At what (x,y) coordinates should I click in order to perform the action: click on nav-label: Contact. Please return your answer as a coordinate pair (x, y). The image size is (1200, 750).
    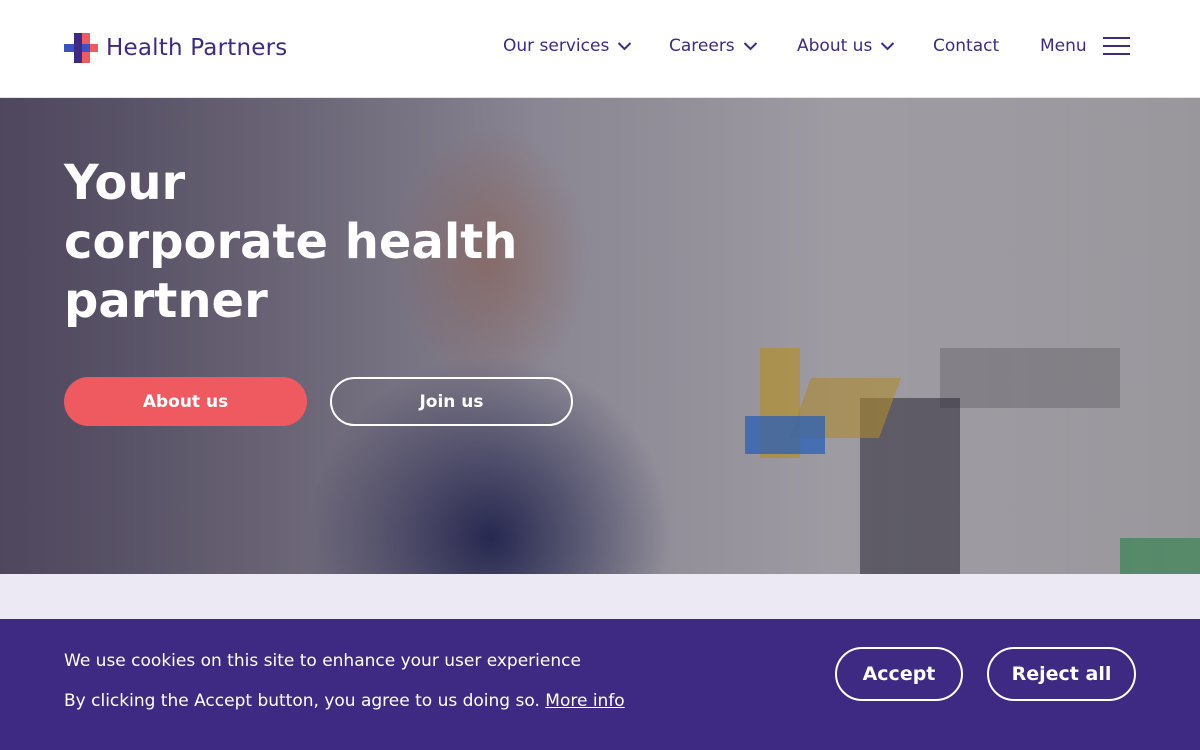
    Looking at the image, I should click on (966, 46).